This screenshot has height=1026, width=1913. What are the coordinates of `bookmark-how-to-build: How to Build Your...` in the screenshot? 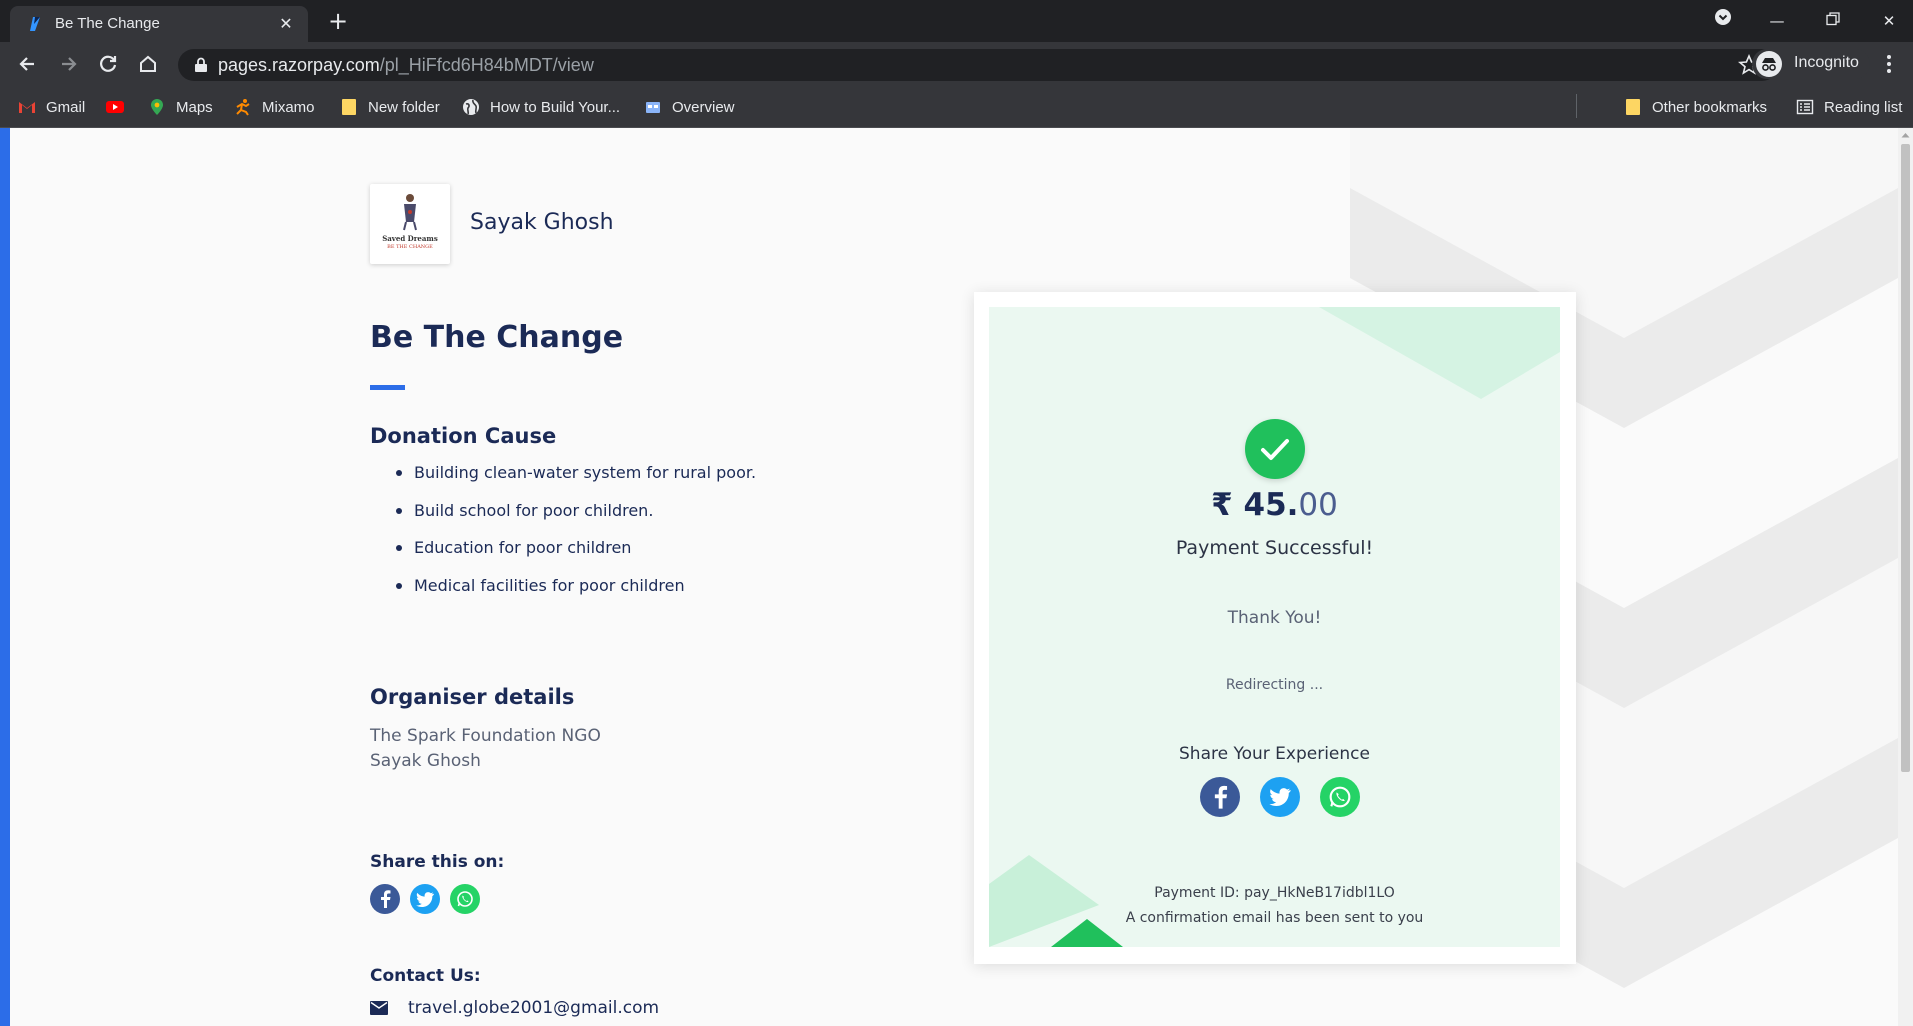 It's located at (541, 107).